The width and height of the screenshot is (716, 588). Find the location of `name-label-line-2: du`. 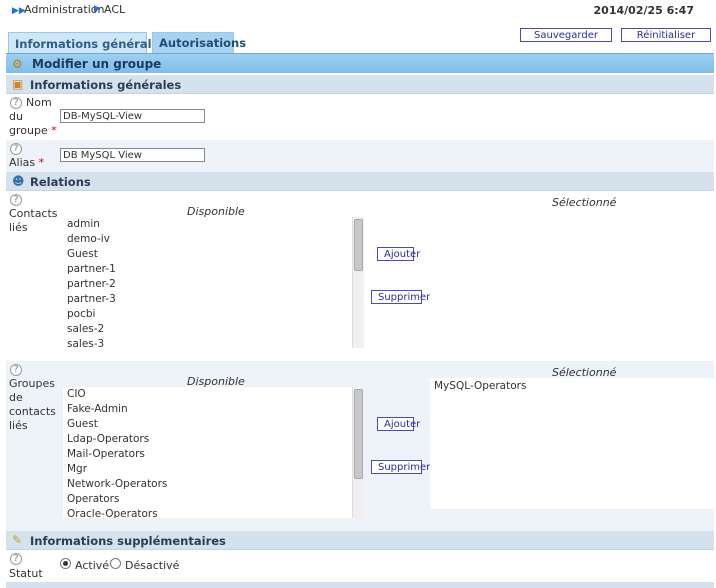

name-label-line-2: du is located at coordinates (16, 116).